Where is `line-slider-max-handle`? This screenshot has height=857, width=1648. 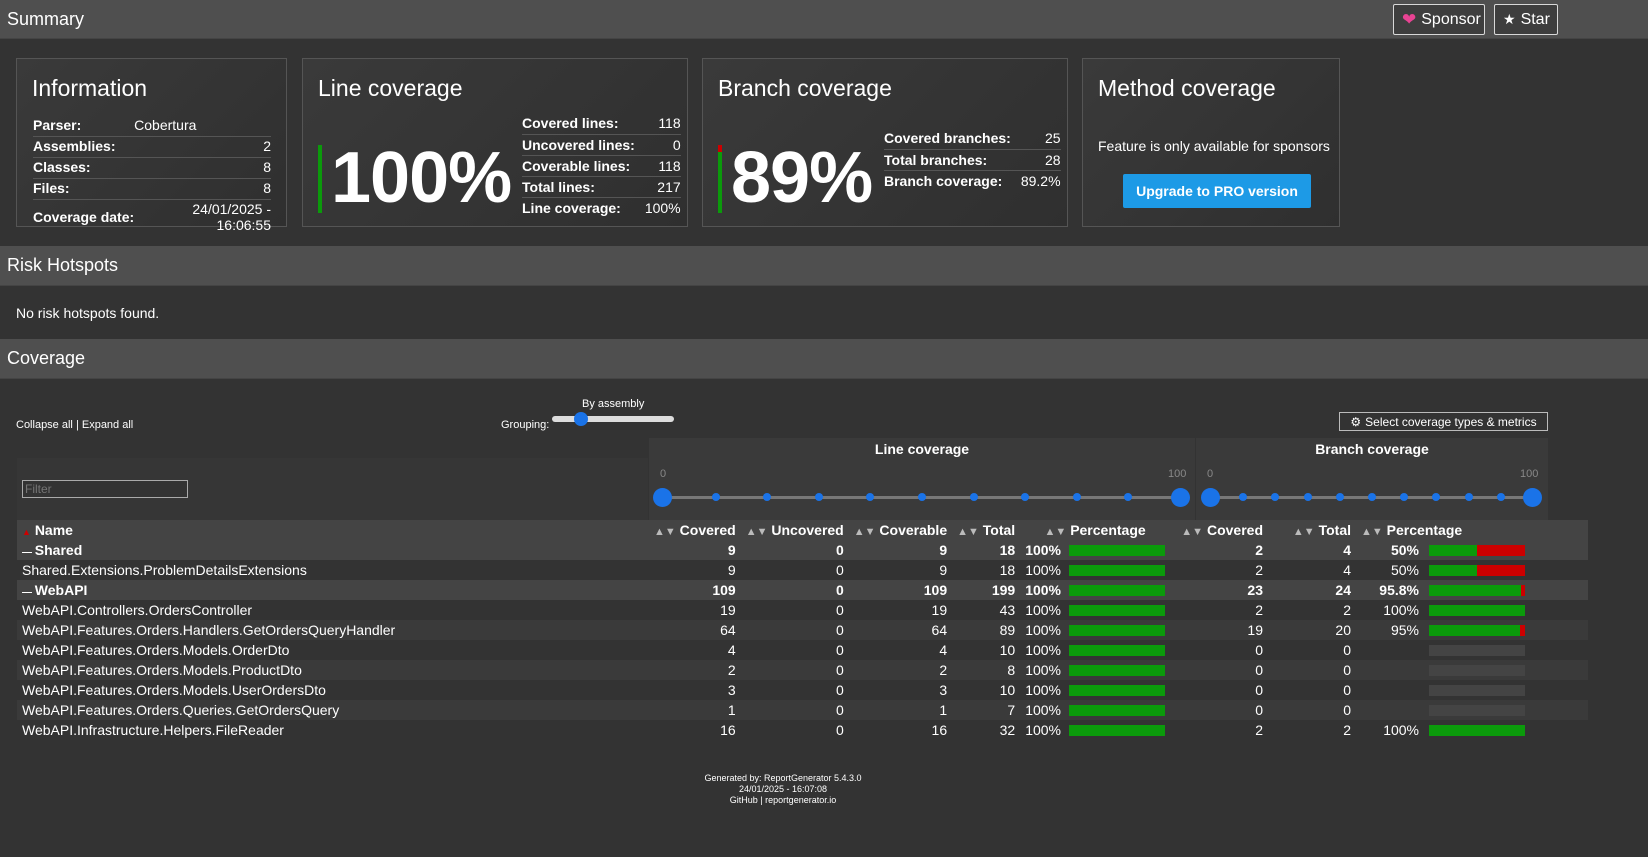 line-slider-max-handle is located at coordinates (1180, 497).